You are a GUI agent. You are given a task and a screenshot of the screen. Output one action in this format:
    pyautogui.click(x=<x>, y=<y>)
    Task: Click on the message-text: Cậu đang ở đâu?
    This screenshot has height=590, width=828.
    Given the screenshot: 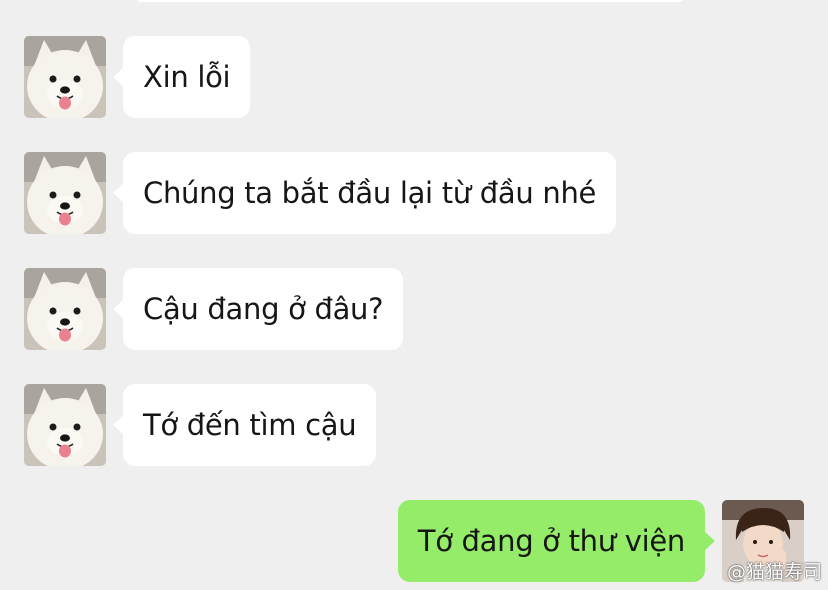 What is the action you would take?
    pyautogui.click(x=263, y=309)
    